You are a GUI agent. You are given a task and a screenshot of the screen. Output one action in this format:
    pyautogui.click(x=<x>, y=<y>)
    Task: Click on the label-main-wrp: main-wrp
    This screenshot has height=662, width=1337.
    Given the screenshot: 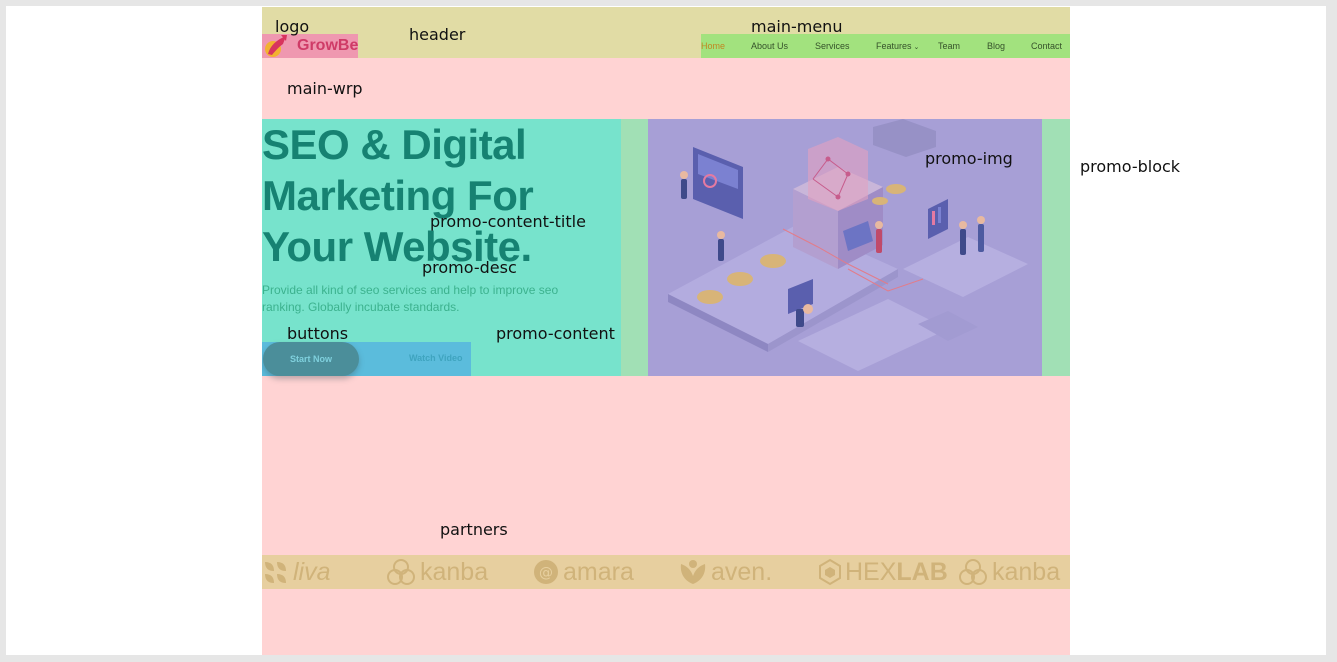 What is the action you would take?
    pyautogui.click(x=325, y=88)
    